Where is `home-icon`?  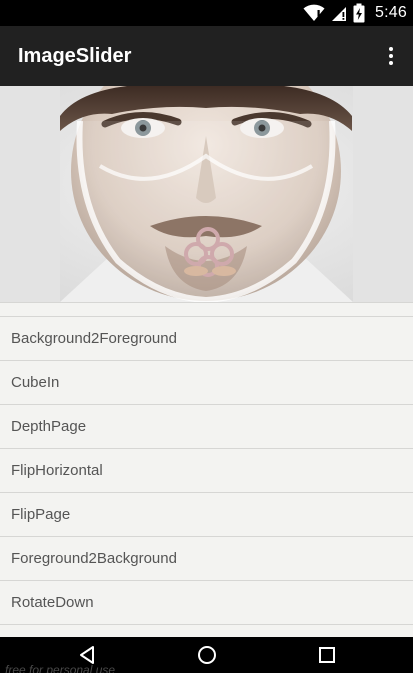 home-icon is located at coordinates (207, 655).